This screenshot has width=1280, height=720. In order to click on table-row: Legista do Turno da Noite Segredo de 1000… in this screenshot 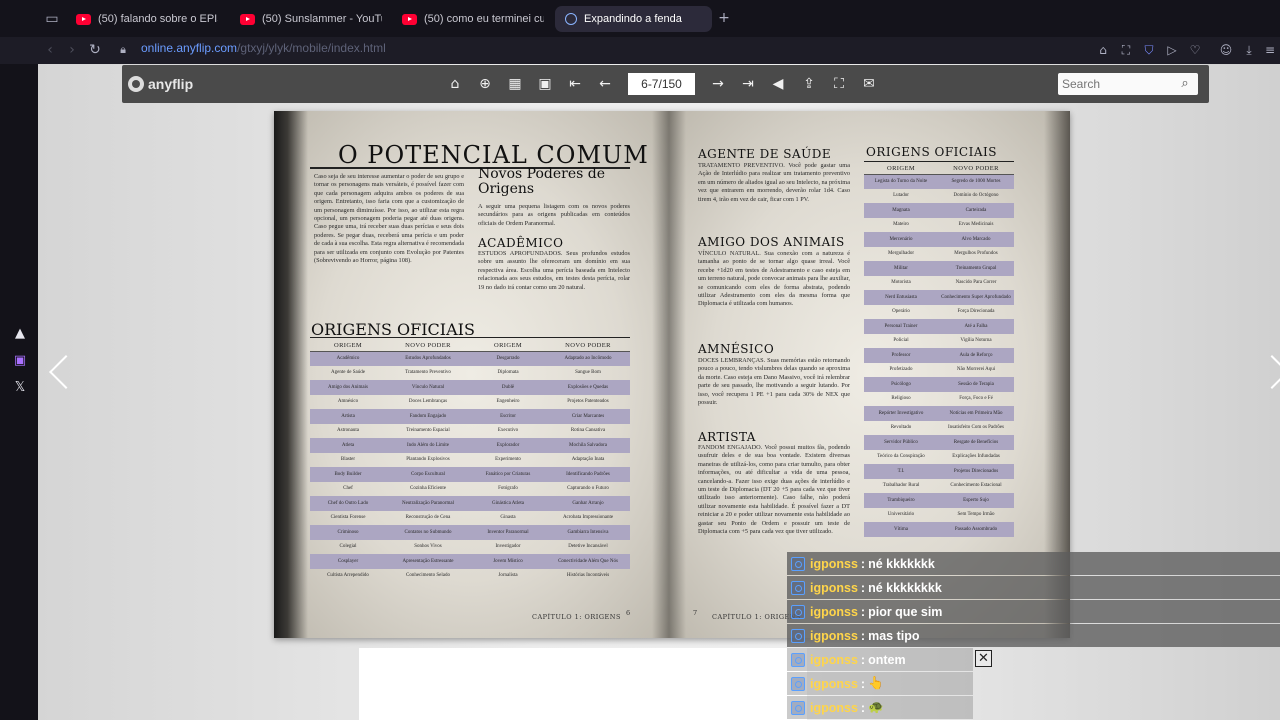, I will do `click(939, 181)`.